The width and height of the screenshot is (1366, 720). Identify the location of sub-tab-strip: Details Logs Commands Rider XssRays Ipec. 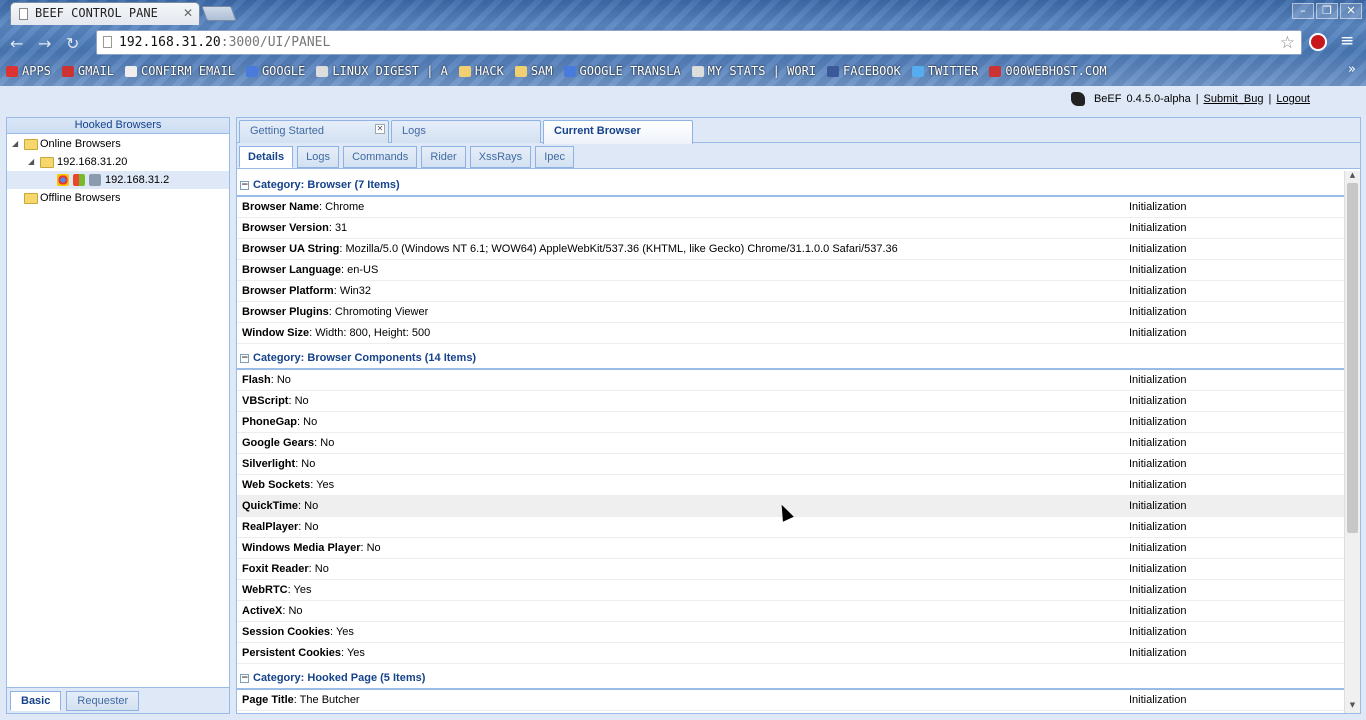
(798, 156).